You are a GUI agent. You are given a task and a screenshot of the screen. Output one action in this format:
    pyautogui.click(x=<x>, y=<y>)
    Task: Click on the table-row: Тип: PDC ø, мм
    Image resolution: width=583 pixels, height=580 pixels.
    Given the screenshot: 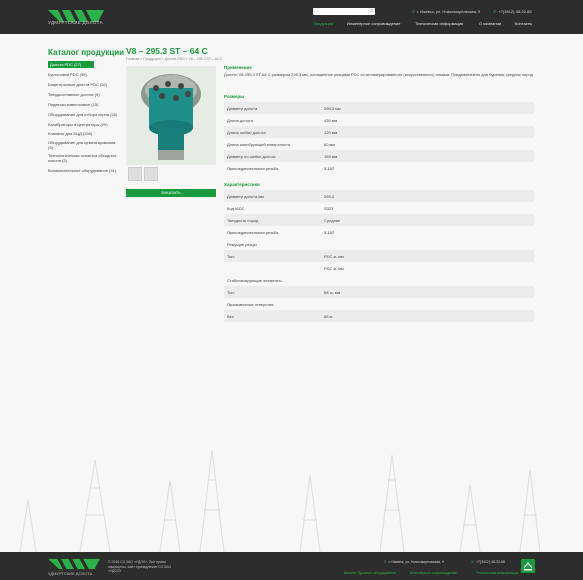 What is the action you would take?
    pyautogui.click(x=379, y=256)
    